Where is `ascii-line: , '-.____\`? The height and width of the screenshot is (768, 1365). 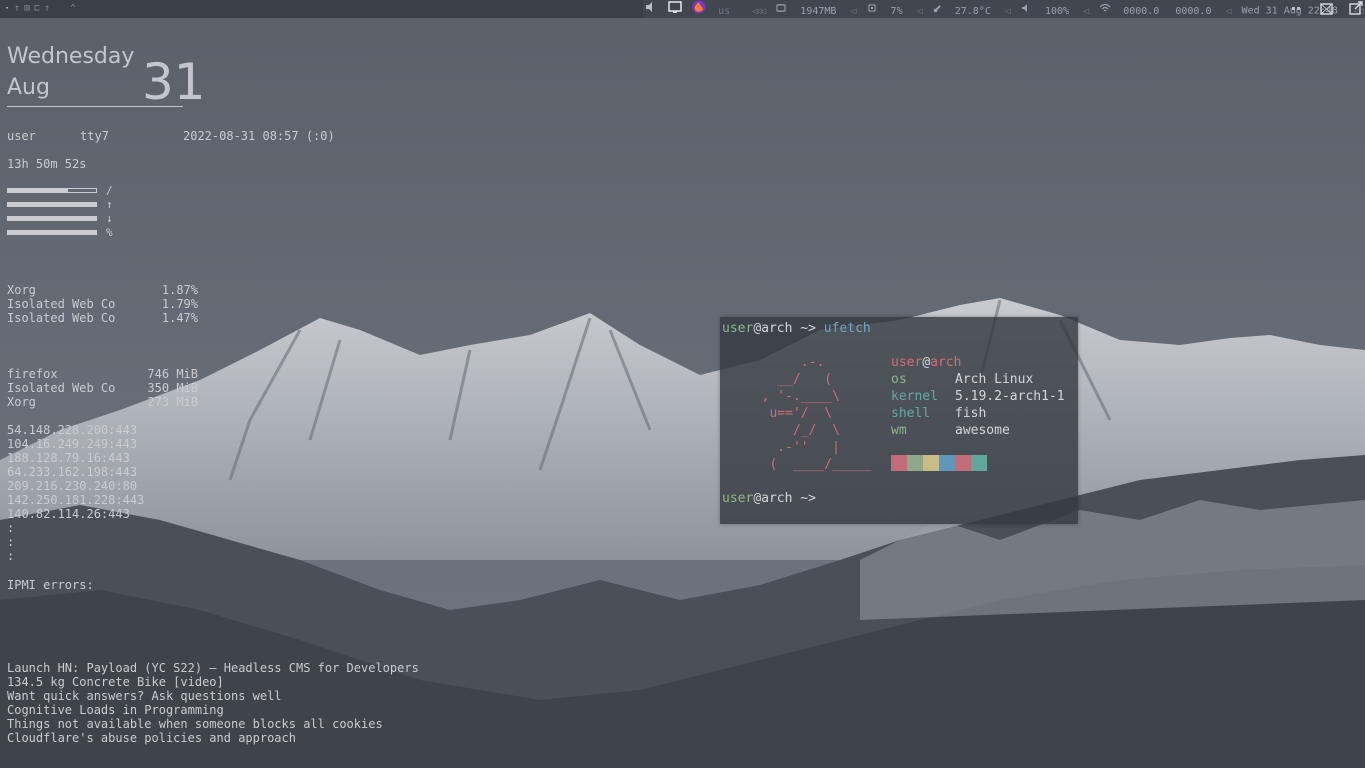
ascii-line: , '-.____\ is located at coordinates (793, 396).